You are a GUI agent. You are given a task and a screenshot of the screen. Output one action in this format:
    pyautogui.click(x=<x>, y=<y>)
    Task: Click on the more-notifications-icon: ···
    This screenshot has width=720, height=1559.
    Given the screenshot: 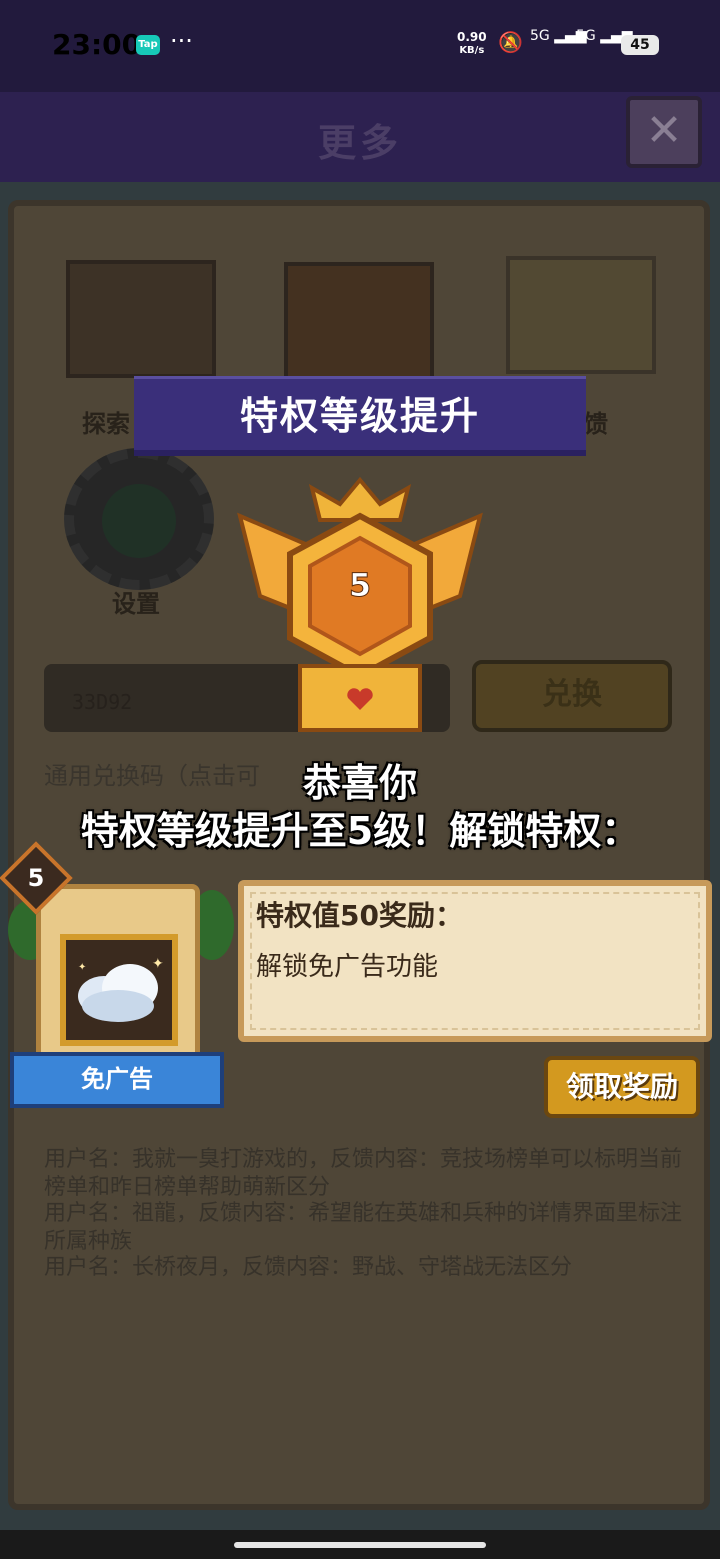 What is the action you would take?
    pyautogui.click(x=181, y=41)
    